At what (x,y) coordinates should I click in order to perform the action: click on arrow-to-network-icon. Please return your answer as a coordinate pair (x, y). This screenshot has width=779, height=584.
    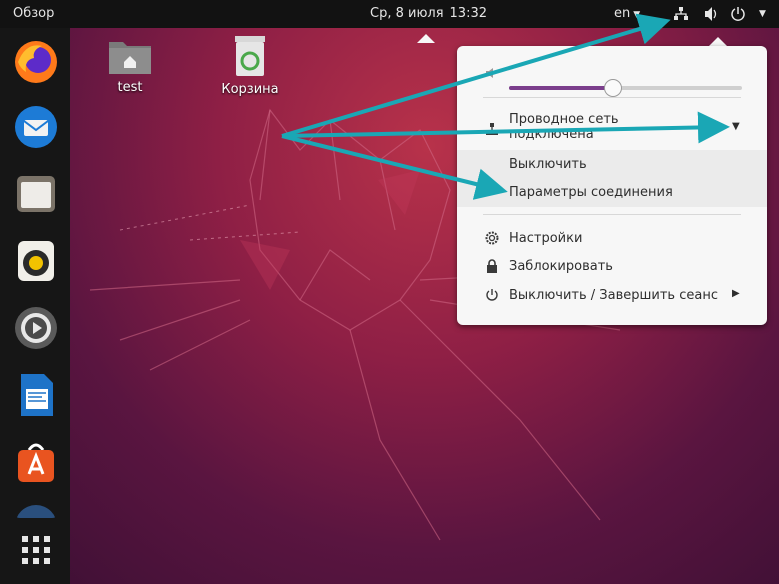
    Looking at the image, I should click on (476, 75).